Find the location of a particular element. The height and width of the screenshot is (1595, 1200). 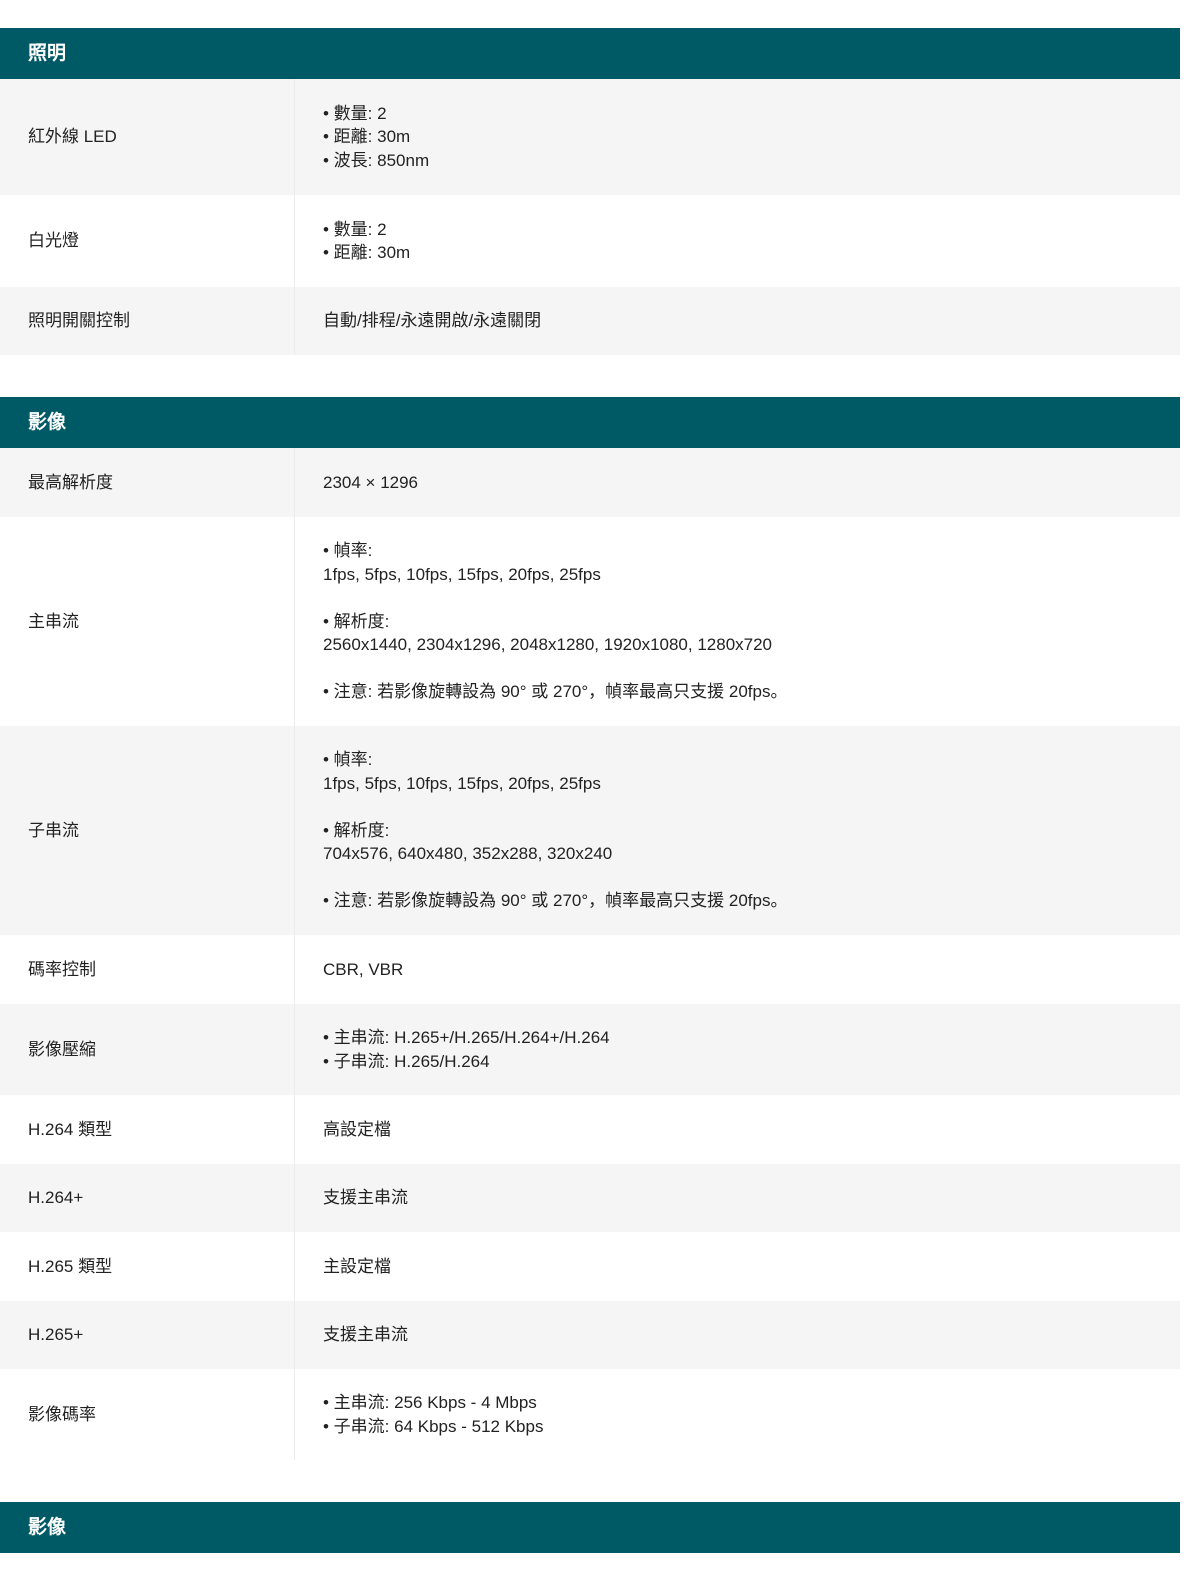

spec-value: 主設定檔 is located at coordinates (737, 1266).